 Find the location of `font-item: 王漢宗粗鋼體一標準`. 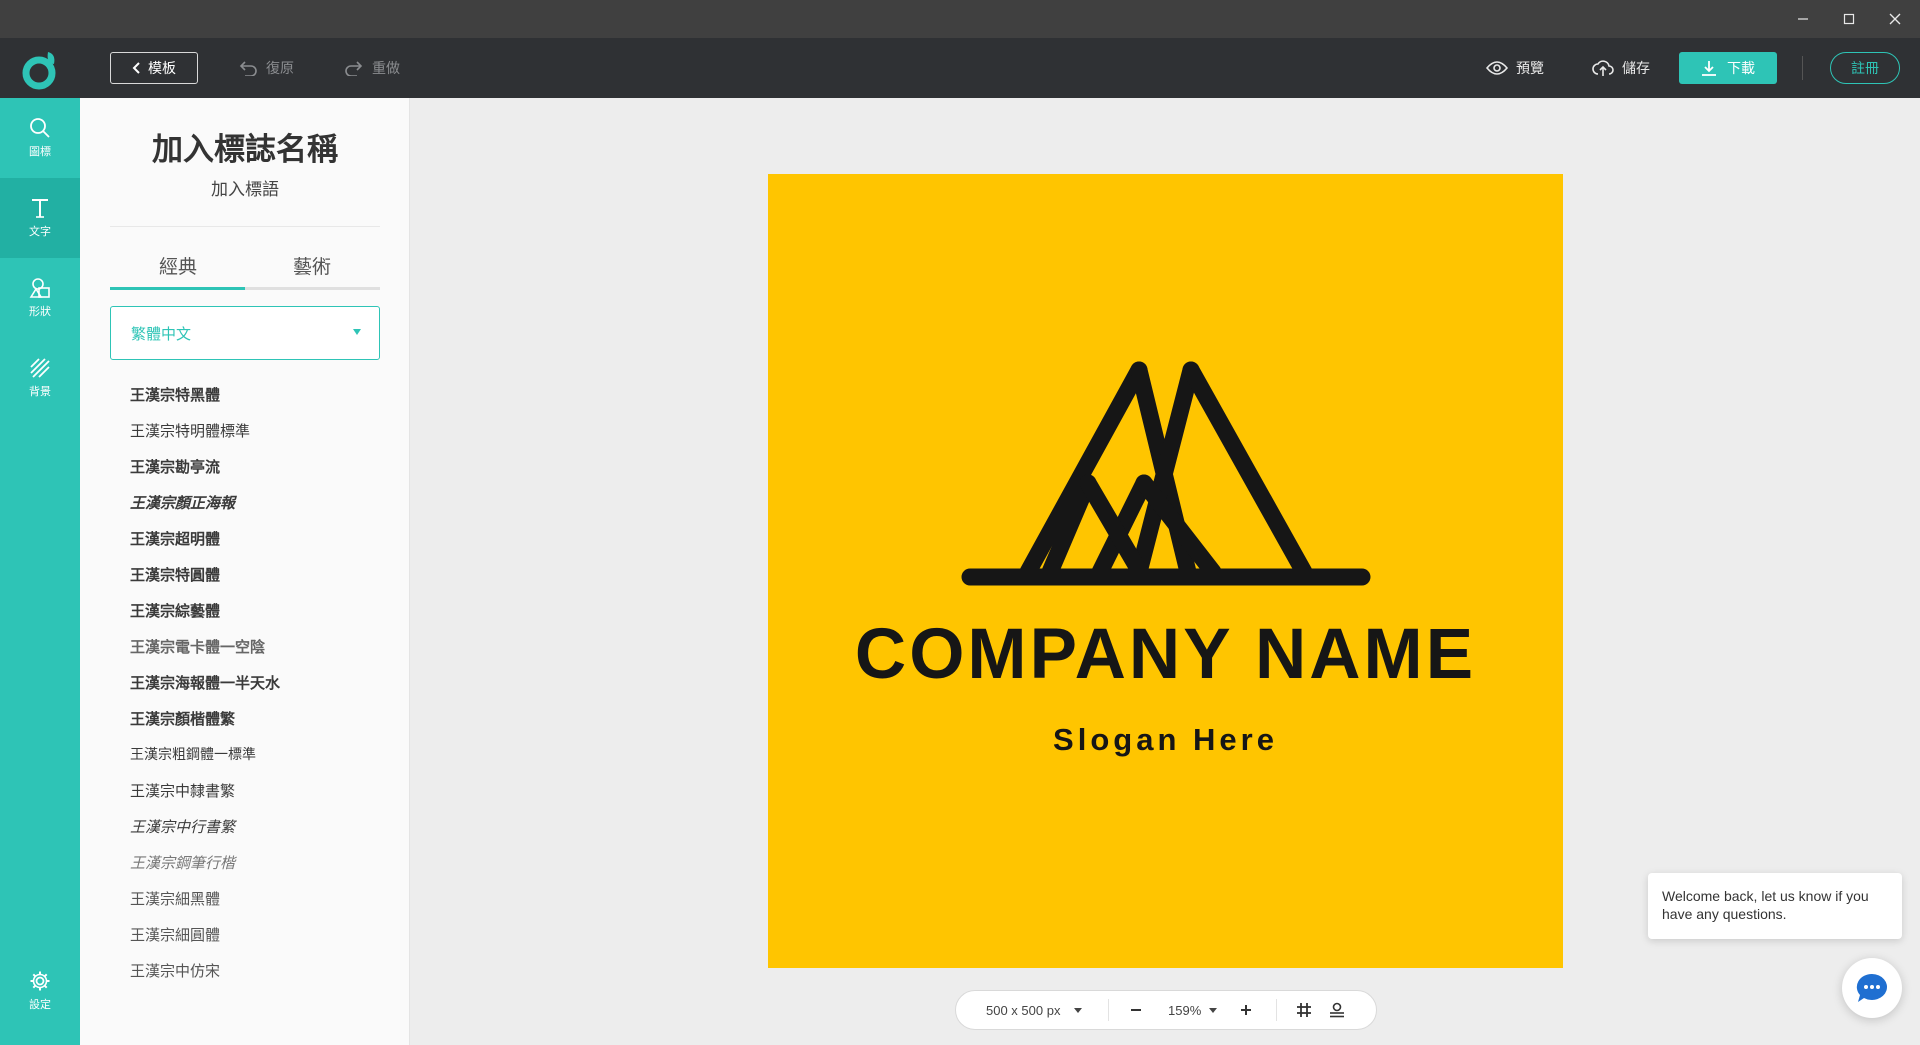

font-item: 王漢宗粗鋼體一標準 is located at coordinates (255, 756).